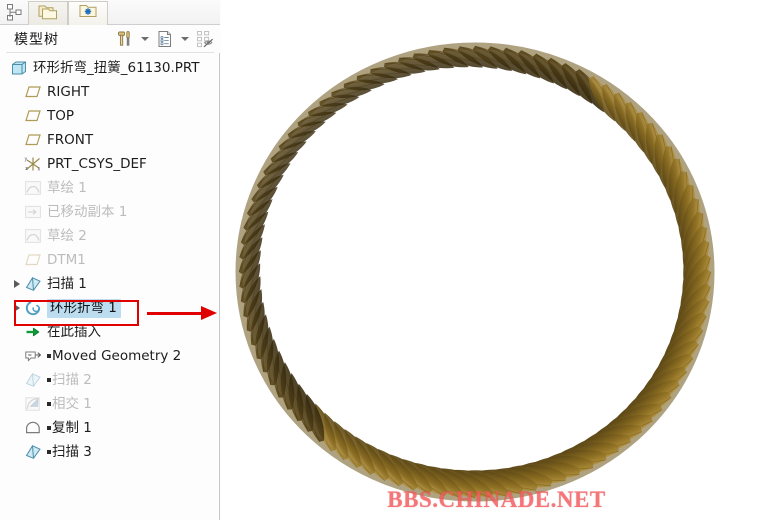  What do you see at coordinates (61, 116) in the screenshot?
I see `tree-item-label: TOP` at bounding box center [61, 116].